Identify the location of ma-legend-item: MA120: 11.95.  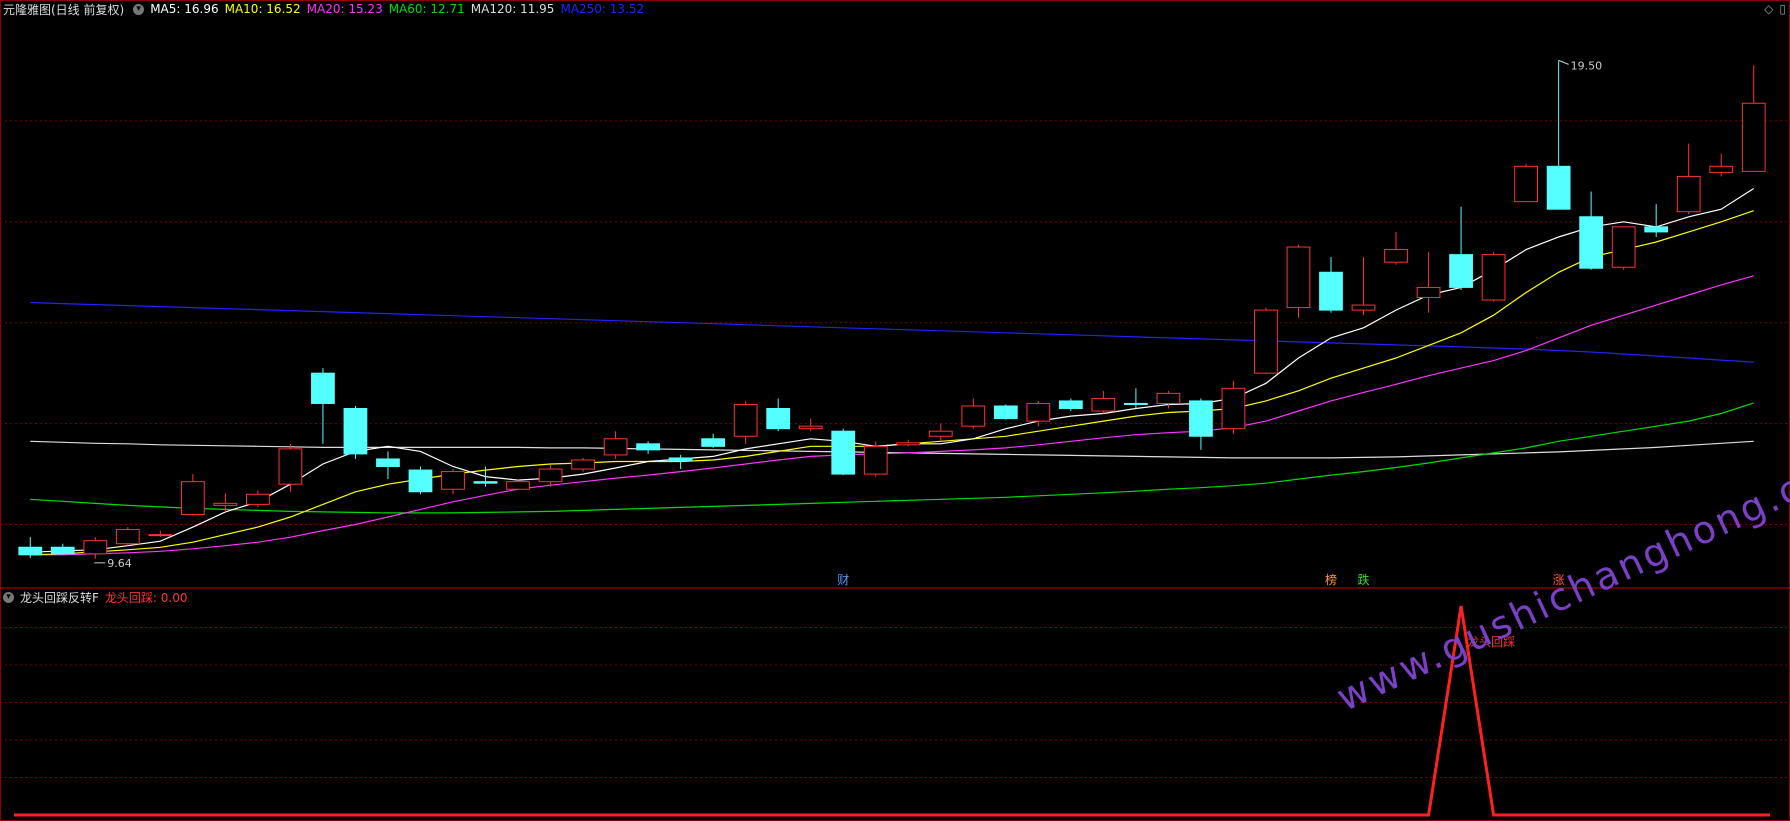
(512, 9).